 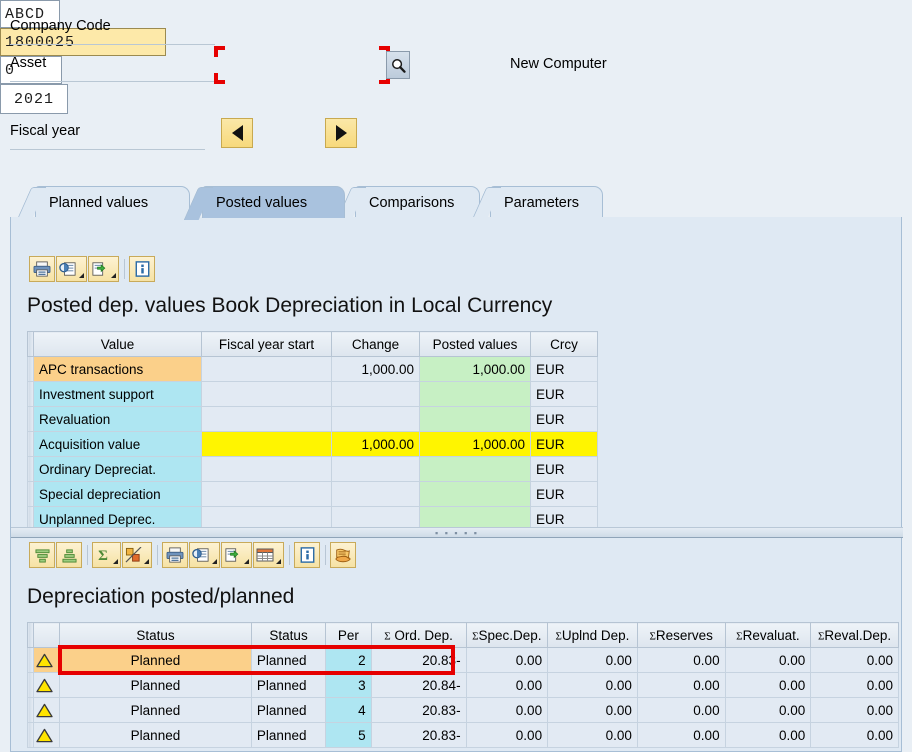 What do you see at coordinates (457, 532) in the screenshot?
I see `horizontal-splitter: ▪ ▪ ▪ ▪ ▪` at bounding box center [457, 532].